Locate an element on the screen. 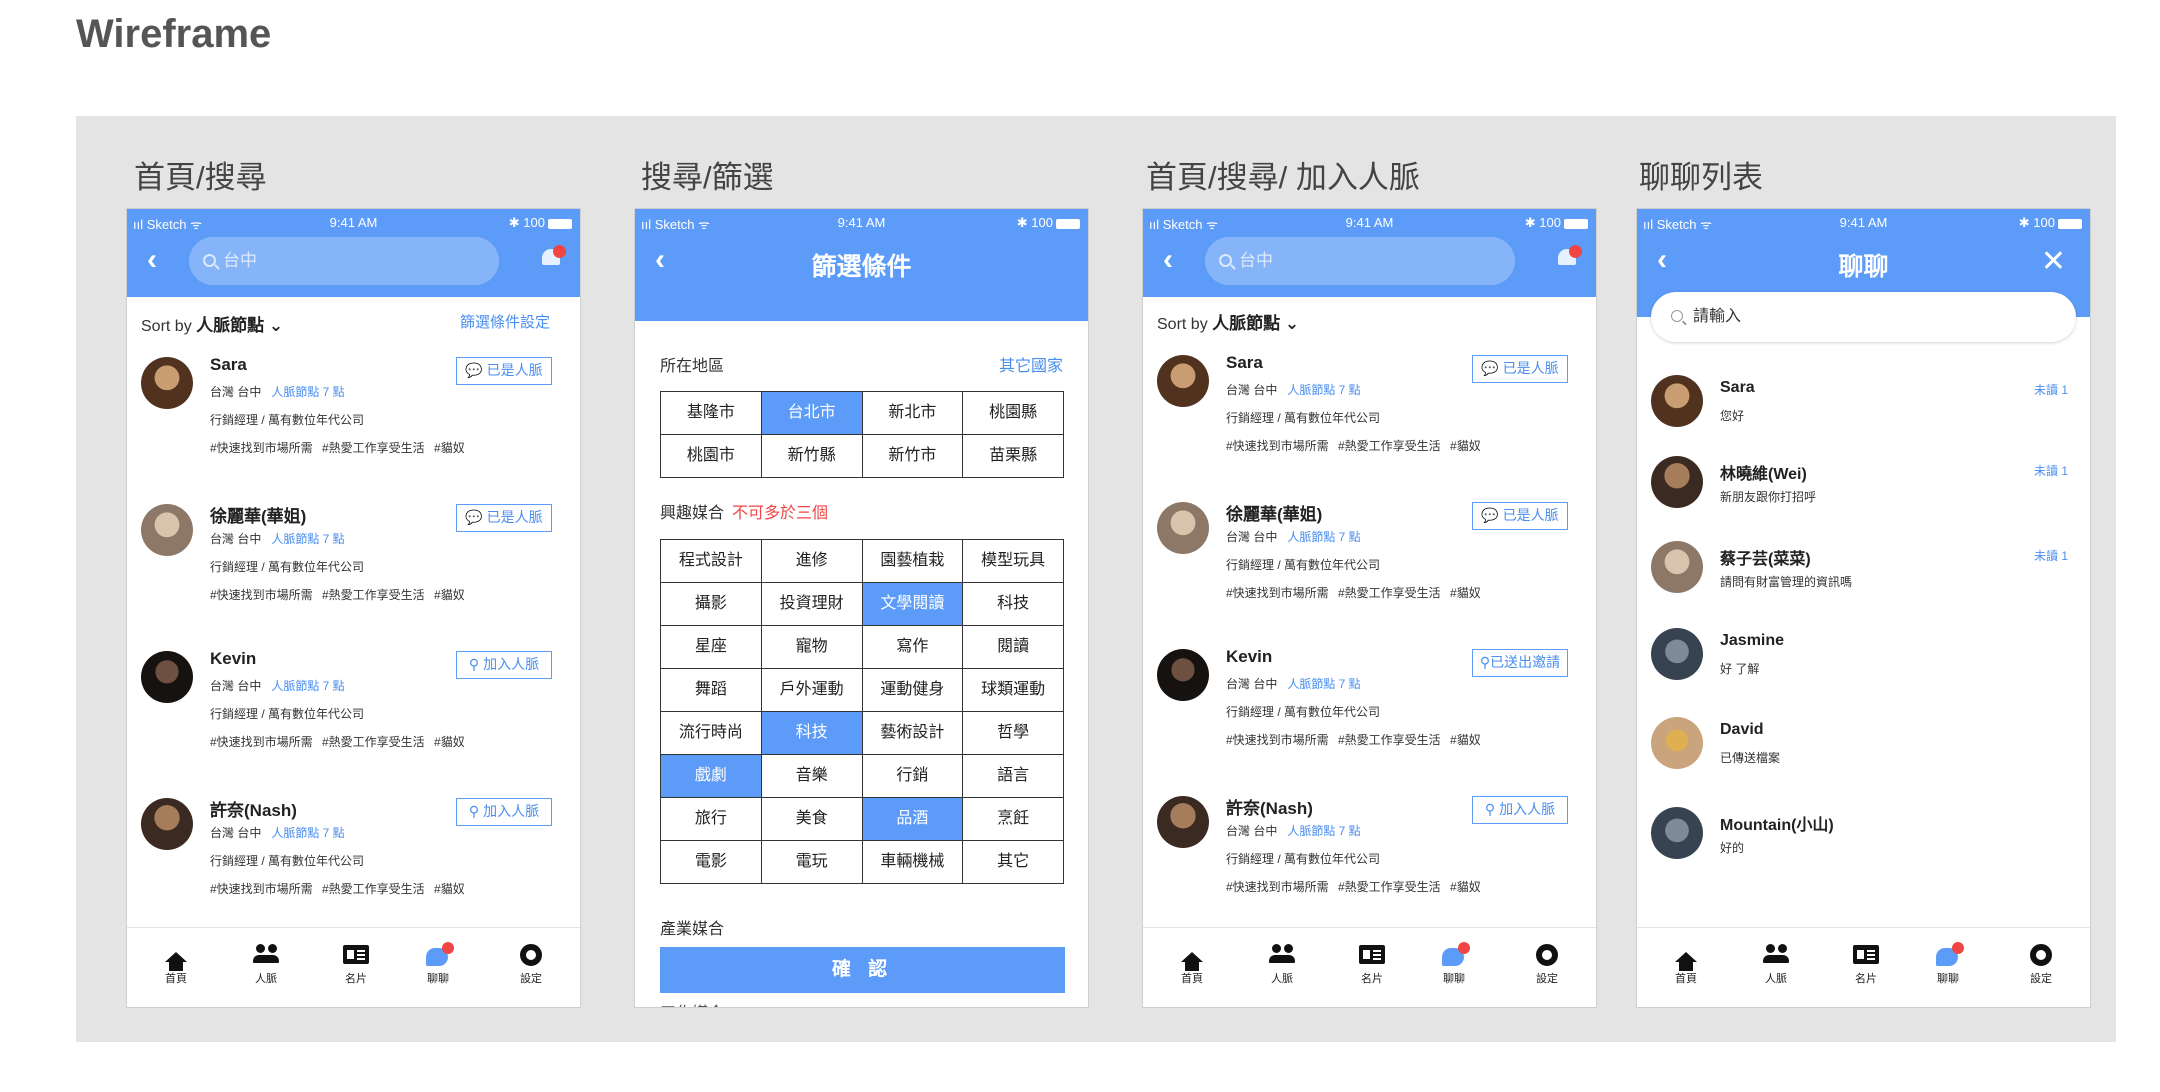  interest-option: 美食 is located at coordinates (812, 819).